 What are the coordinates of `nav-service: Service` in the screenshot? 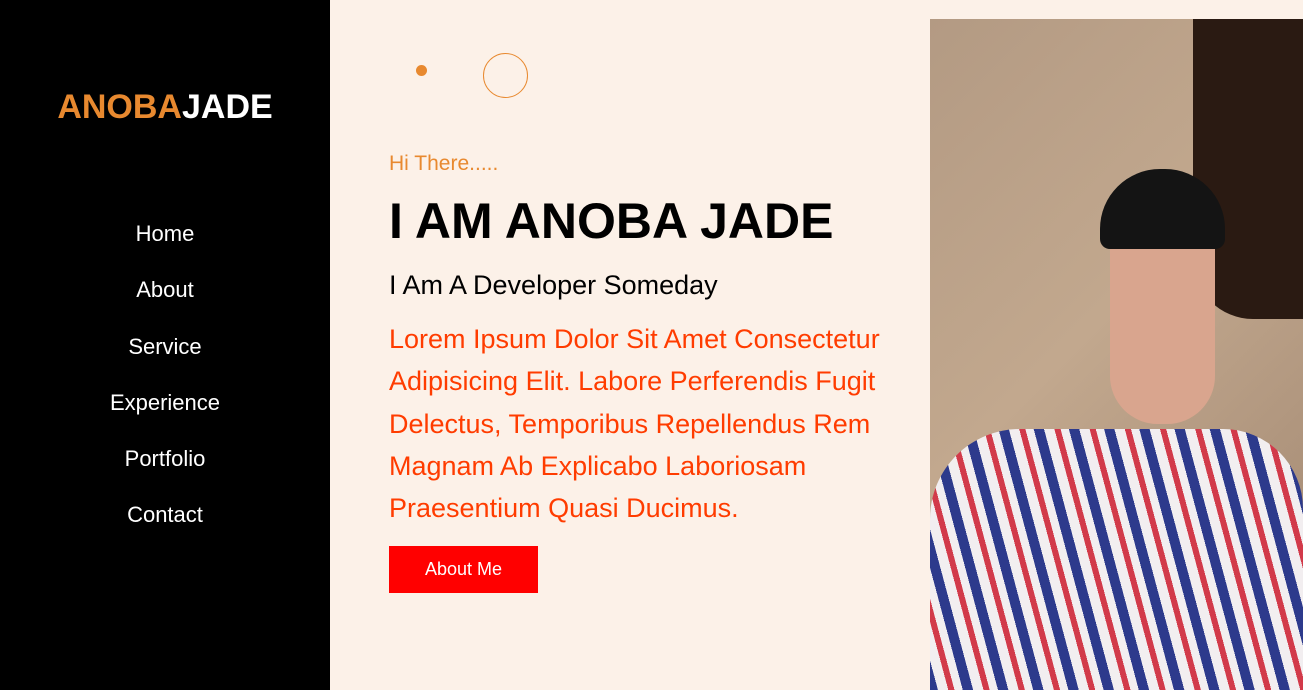 It's located at (165, 359).